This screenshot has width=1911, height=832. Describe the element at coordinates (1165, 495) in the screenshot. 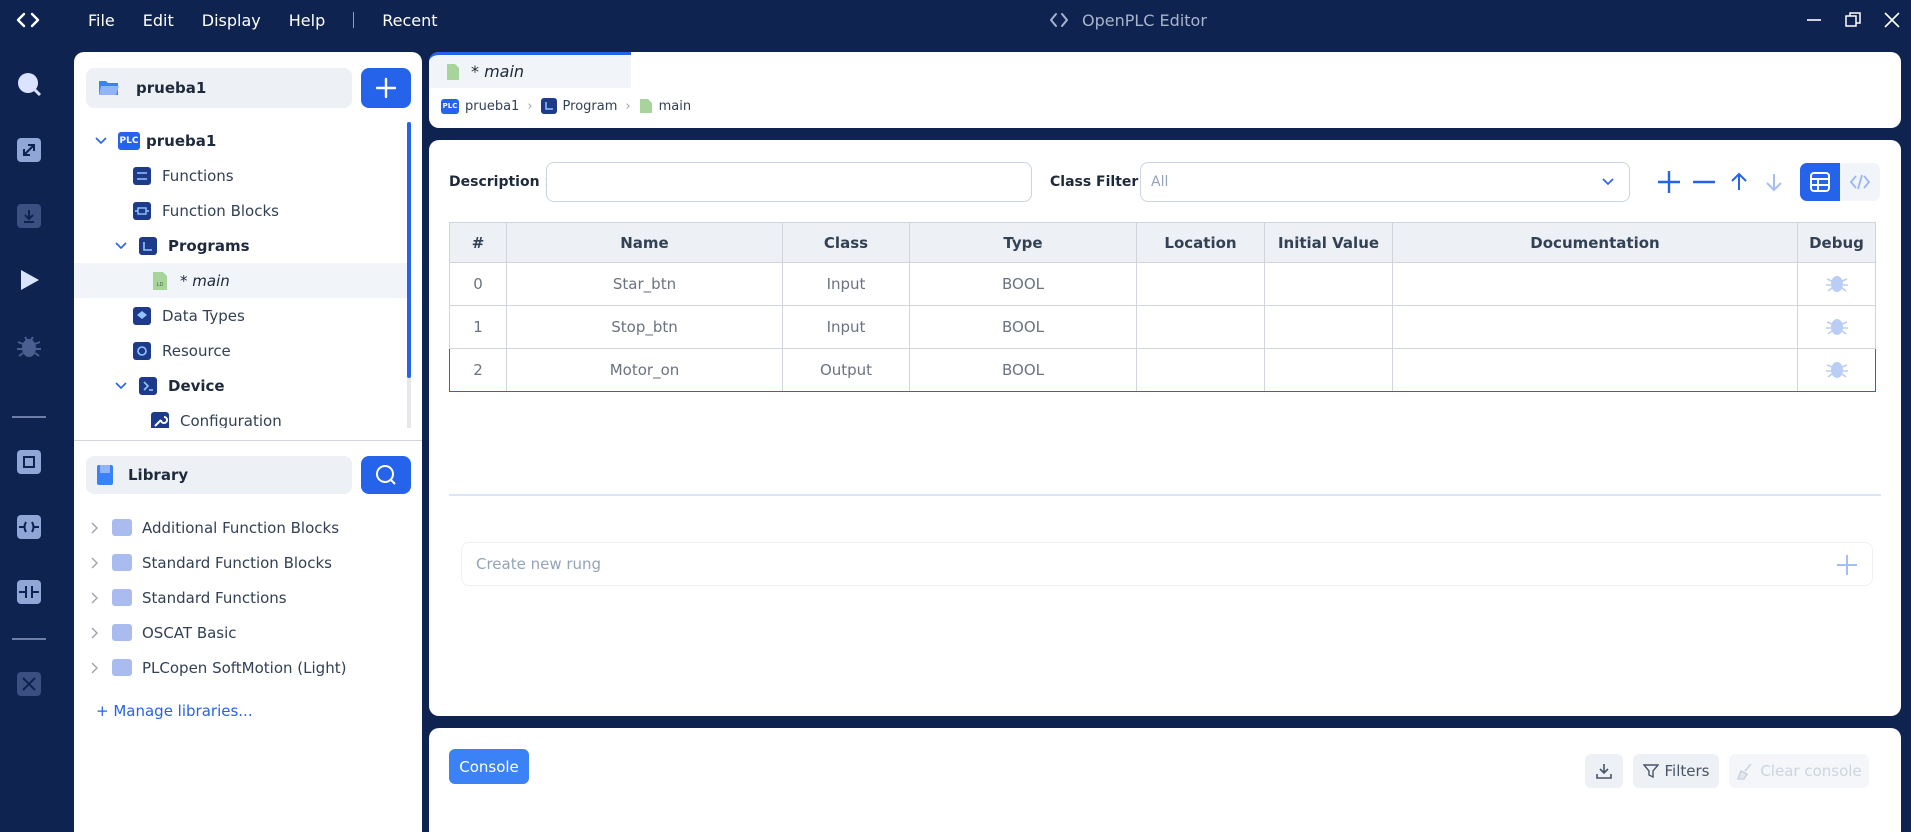

I see `editor-splitter` at that location.